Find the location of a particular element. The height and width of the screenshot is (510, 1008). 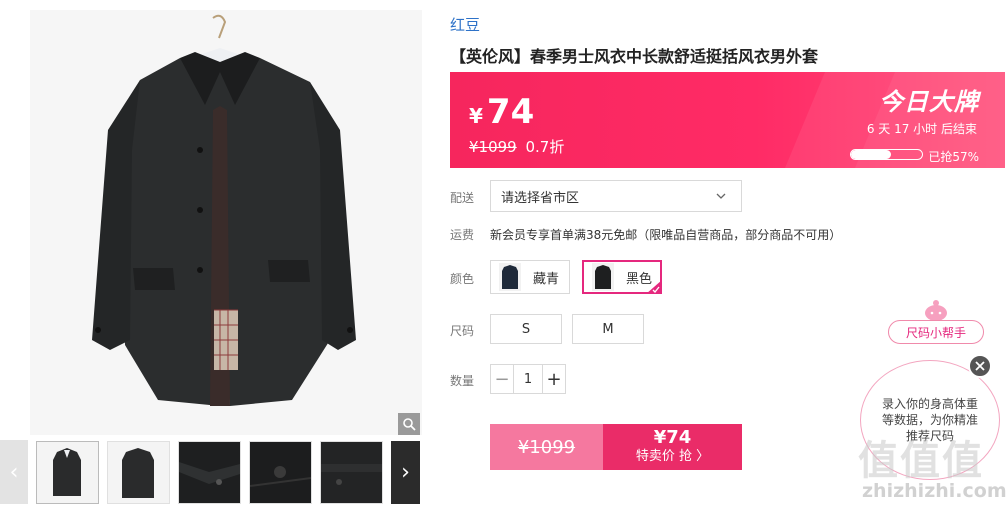

color-swatch-black is located at coordinates (603, 277).